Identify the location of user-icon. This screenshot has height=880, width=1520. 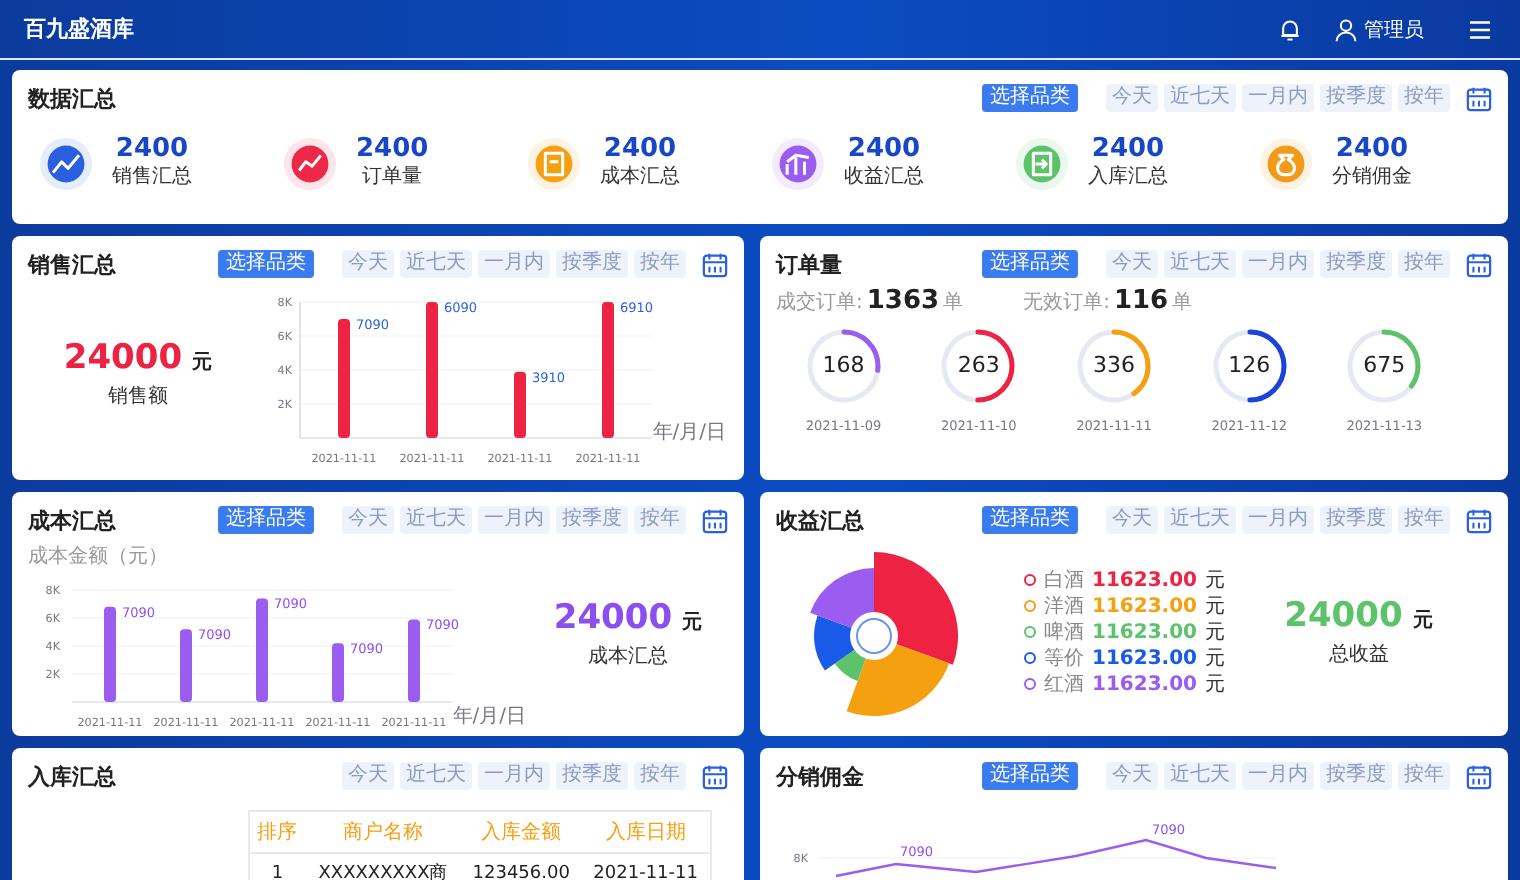
(1346, 29).